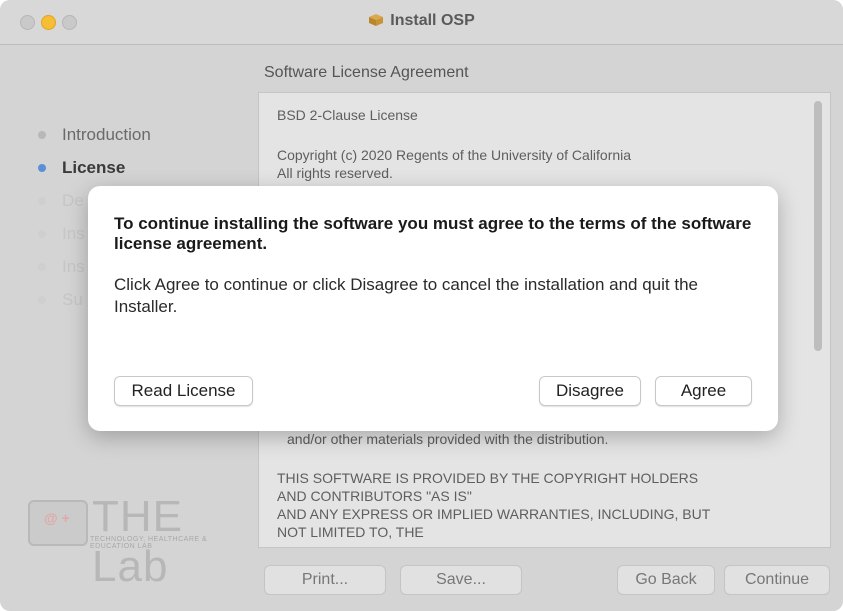  What do you see at coordinates (366, 72) in the screenshot?
I see `pane-subtitle: Software License Agreement` at bounding box center [366, 72].